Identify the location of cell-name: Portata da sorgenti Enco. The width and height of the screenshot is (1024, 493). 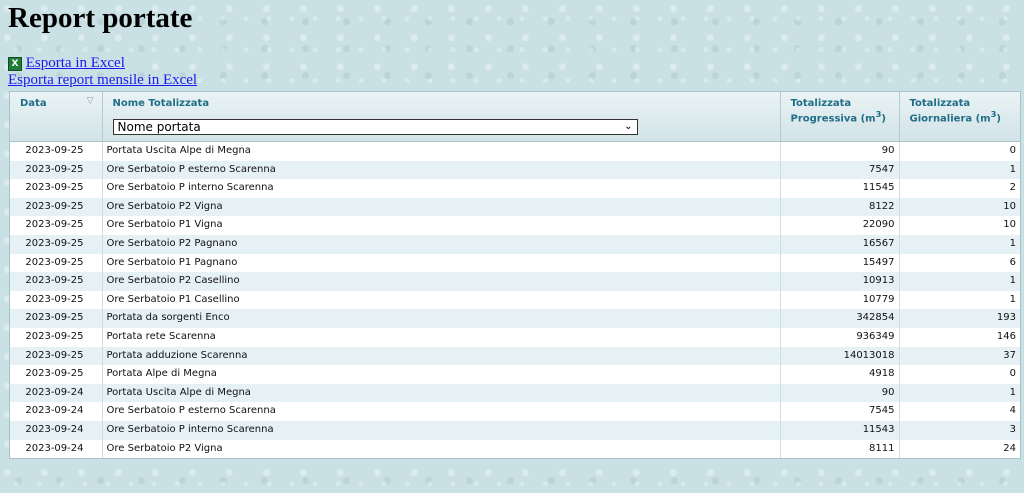
(441, 318).